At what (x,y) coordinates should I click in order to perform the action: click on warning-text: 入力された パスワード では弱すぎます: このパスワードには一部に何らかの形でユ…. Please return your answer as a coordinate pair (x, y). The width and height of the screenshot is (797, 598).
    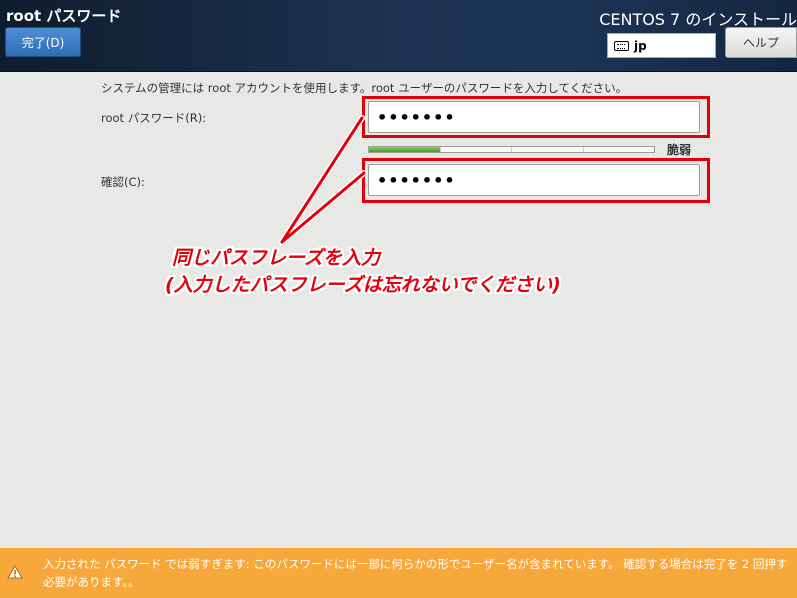
    Looking at the image, I should click on (415, 573).